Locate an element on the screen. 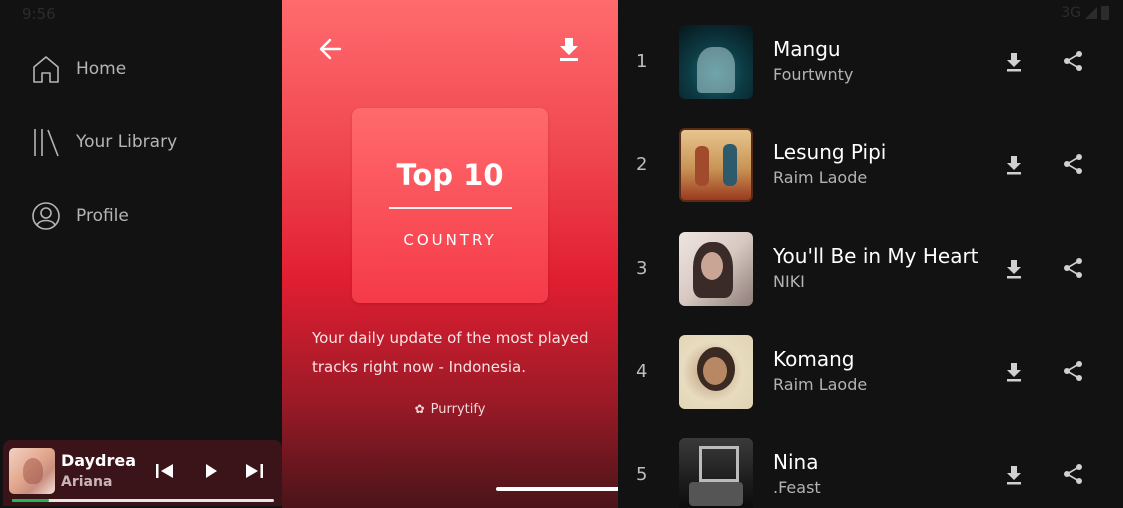  home-icon is located at coordinates (46, 69).